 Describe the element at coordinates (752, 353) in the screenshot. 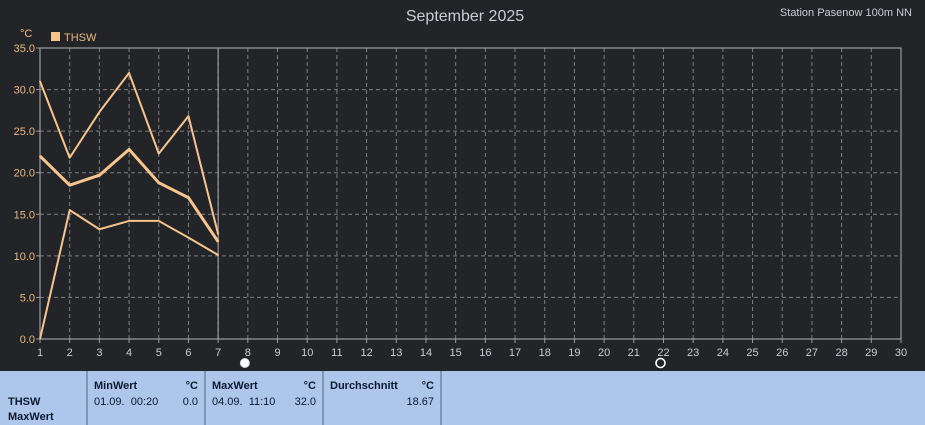

I see `x-tick-label: 25` at that location.